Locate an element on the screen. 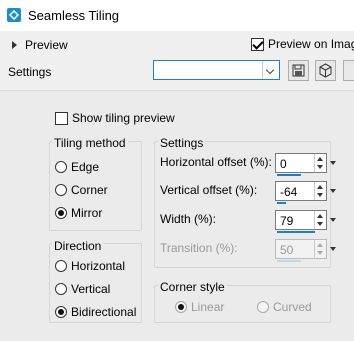 Image resolution: width=354 pixels, height=341 pixels. radio-linear: Linear is located at coordinates (199, 307).